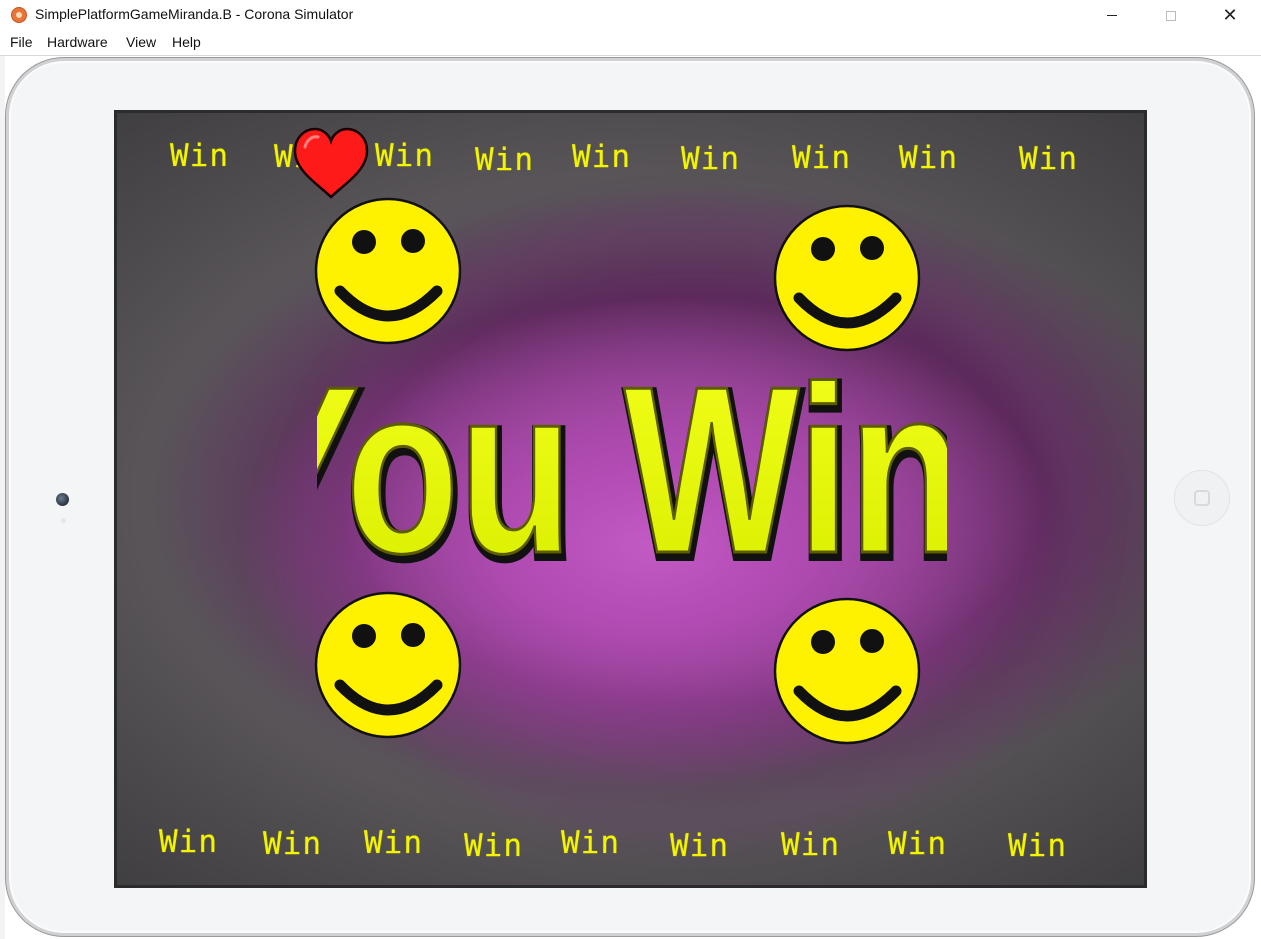 This screenshot has height=939, width=1261. What do you see at coordinates (493, 846) in the screenshot?
I see `win-text-bottom-4: Win` at bounding box center [493, 846].